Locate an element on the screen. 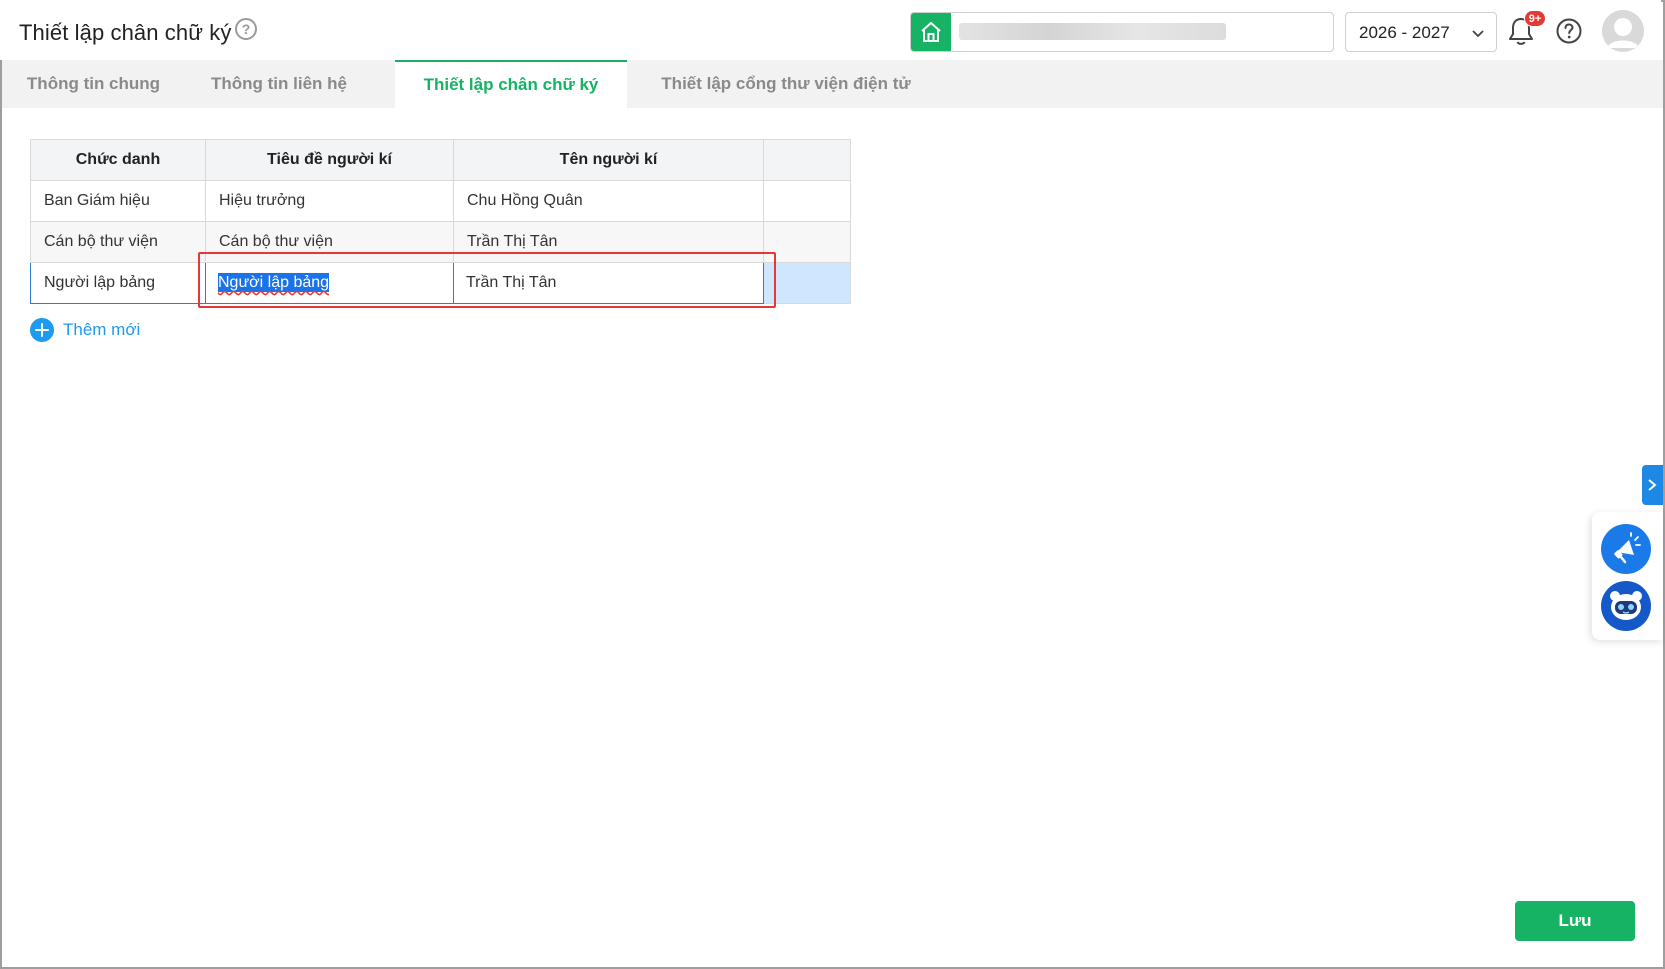  school-year-select: 2026 - 2027 is located at coordinates (1421, 32).